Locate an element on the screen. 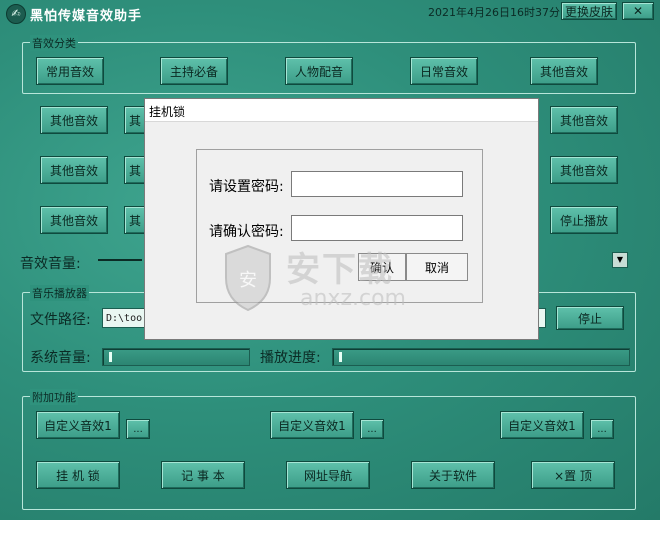  idle-lock-button: 挂 机 锁 is located at coordinates (78, 475).